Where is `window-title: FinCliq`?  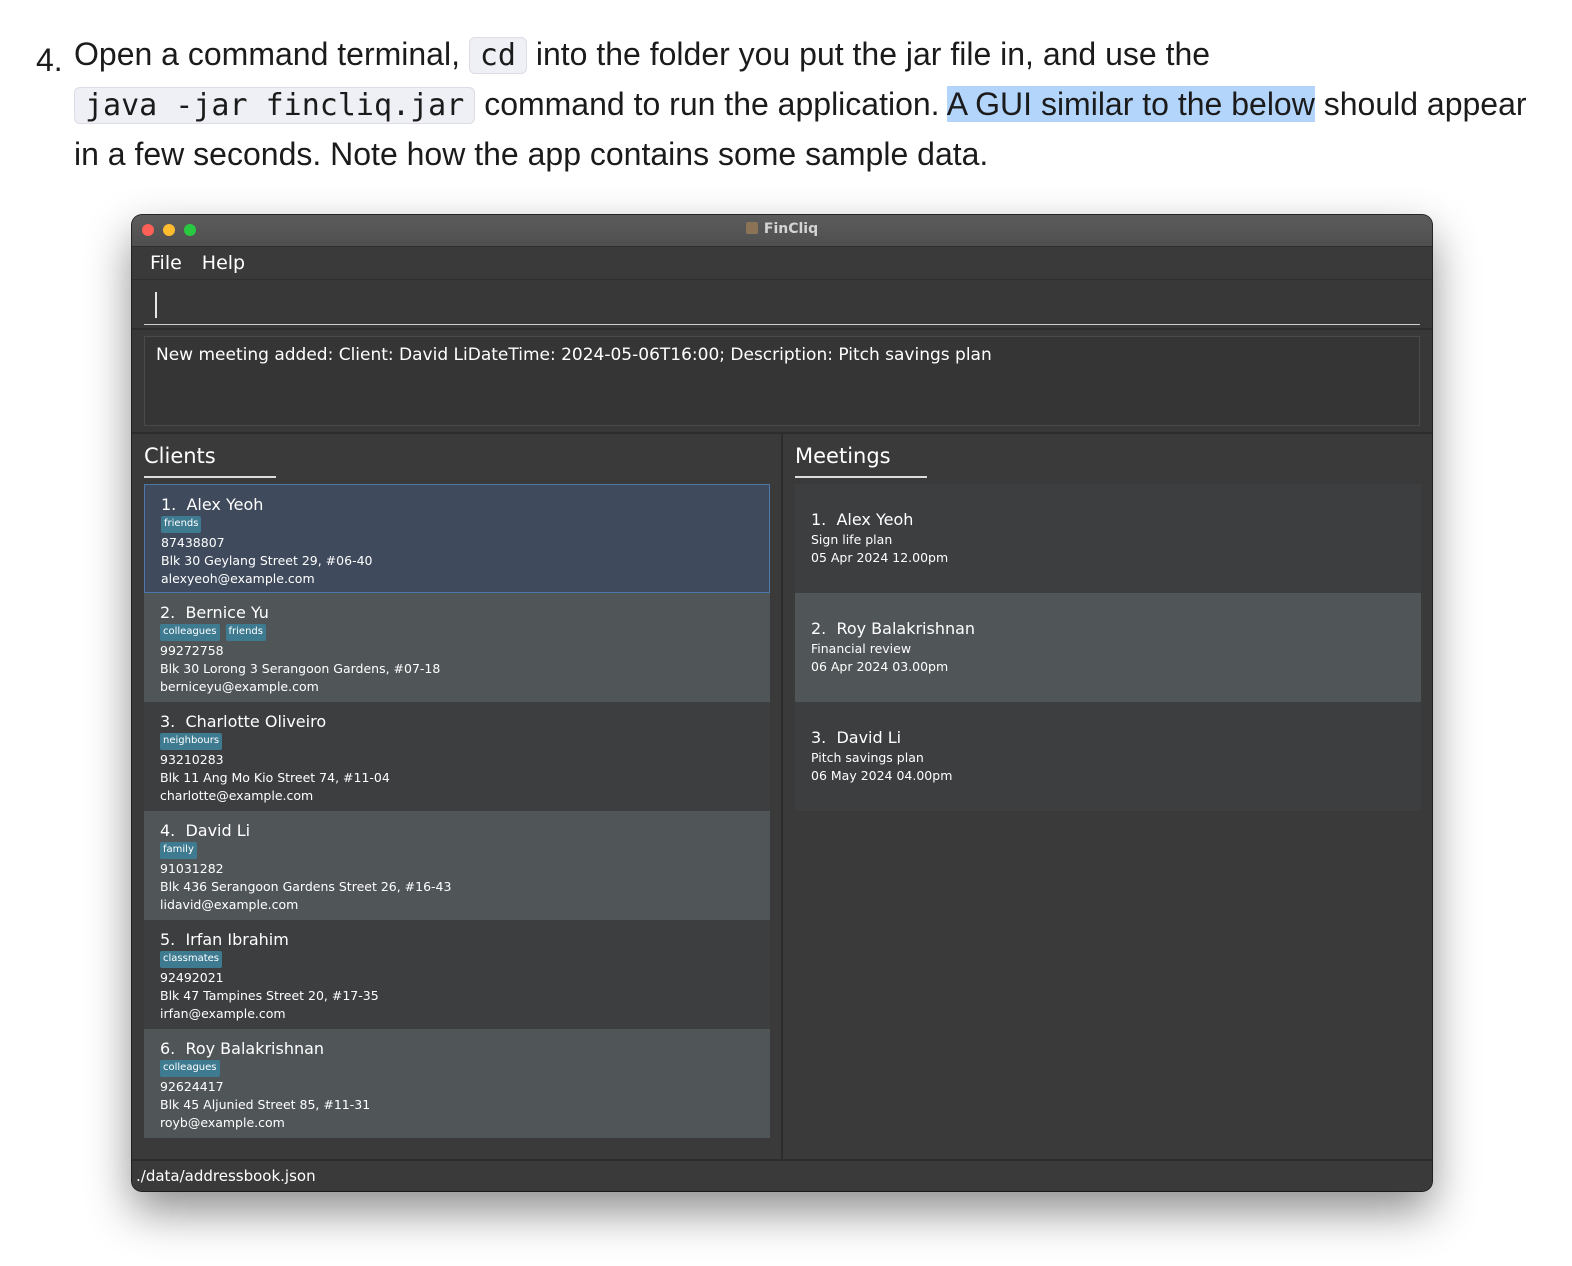 window-title: FinCliq is located at coordinates (782, 229).